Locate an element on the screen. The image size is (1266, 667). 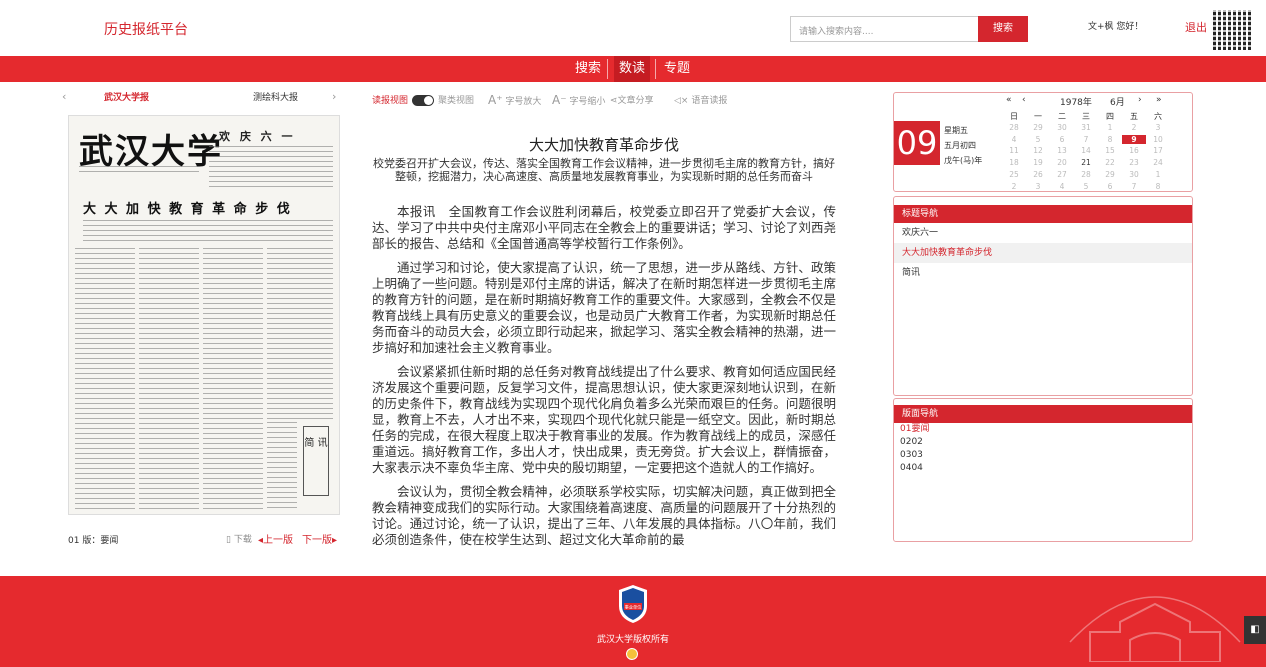
download-link: ▯ 下载 is located at coordinates (239, 538).